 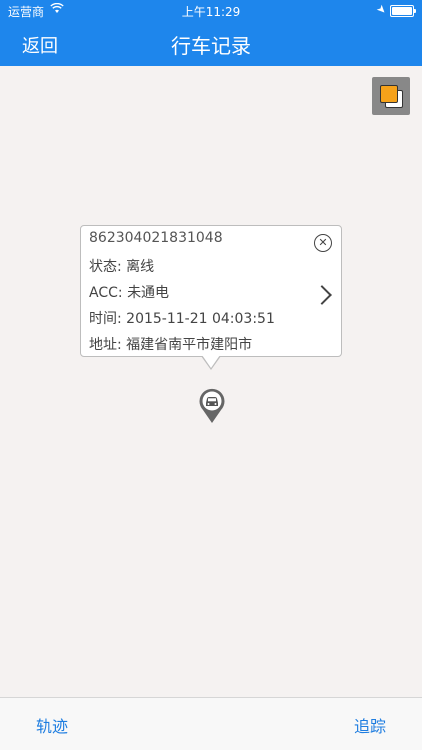 What do you see at coordinates (211, 723) in the screenshot?
I see `bottom-toolbar: 轨迹 追踪` at bounding box center [211, 723].